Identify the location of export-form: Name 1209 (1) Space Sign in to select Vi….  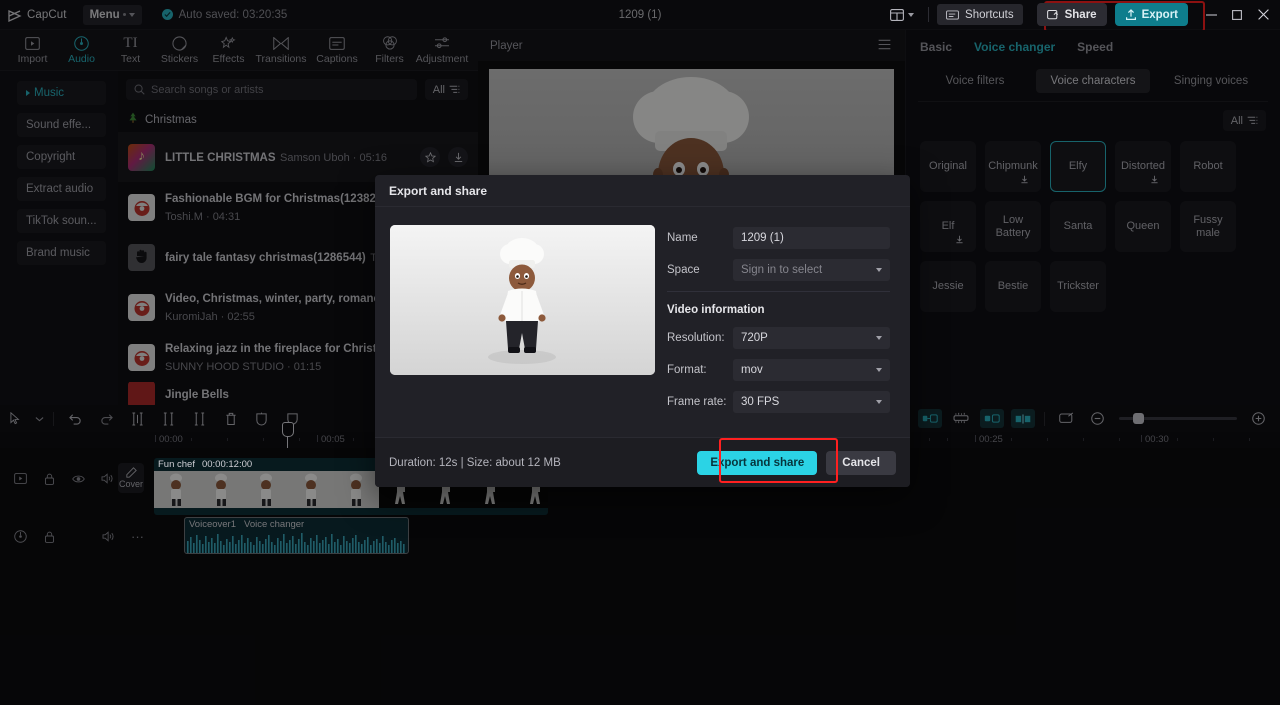
(782, 322).